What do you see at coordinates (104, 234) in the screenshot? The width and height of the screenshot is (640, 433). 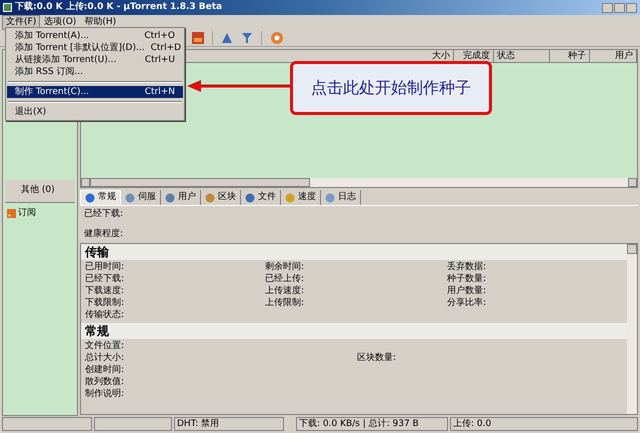 I see `field-label: 健康程度:` at bounding box center [104, 234].